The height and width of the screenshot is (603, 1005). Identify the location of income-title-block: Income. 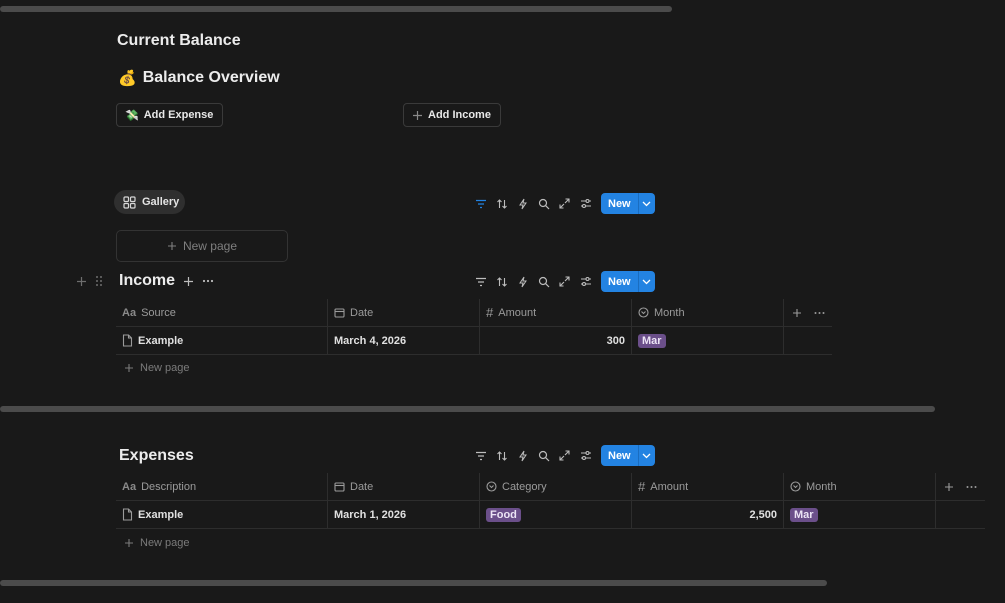
(166, 281).